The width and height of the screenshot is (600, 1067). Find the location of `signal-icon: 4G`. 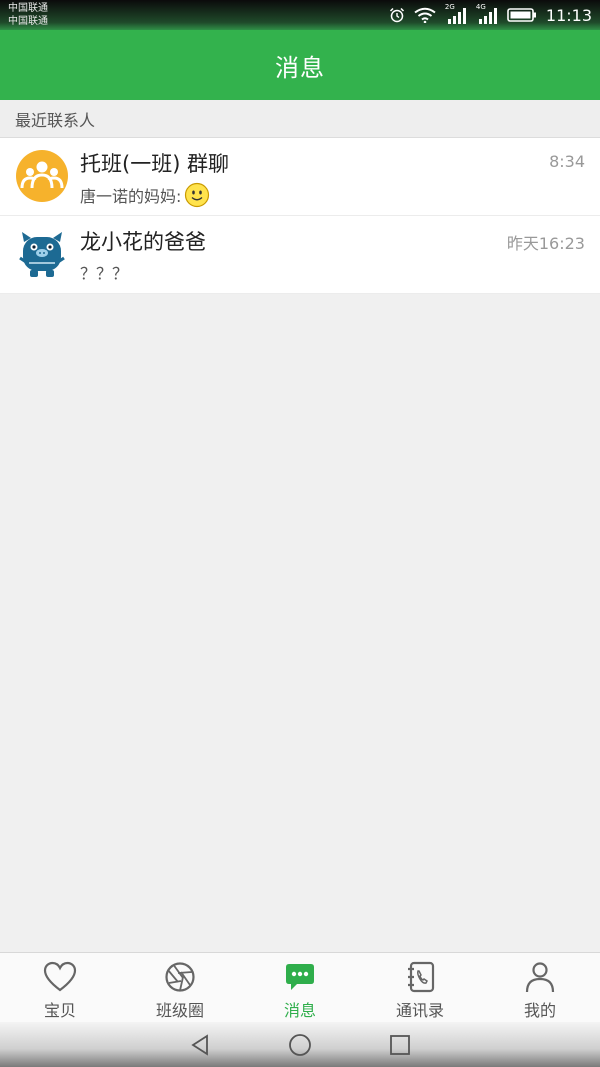

signal-icon: 4G is located at coordinates (487, 14).